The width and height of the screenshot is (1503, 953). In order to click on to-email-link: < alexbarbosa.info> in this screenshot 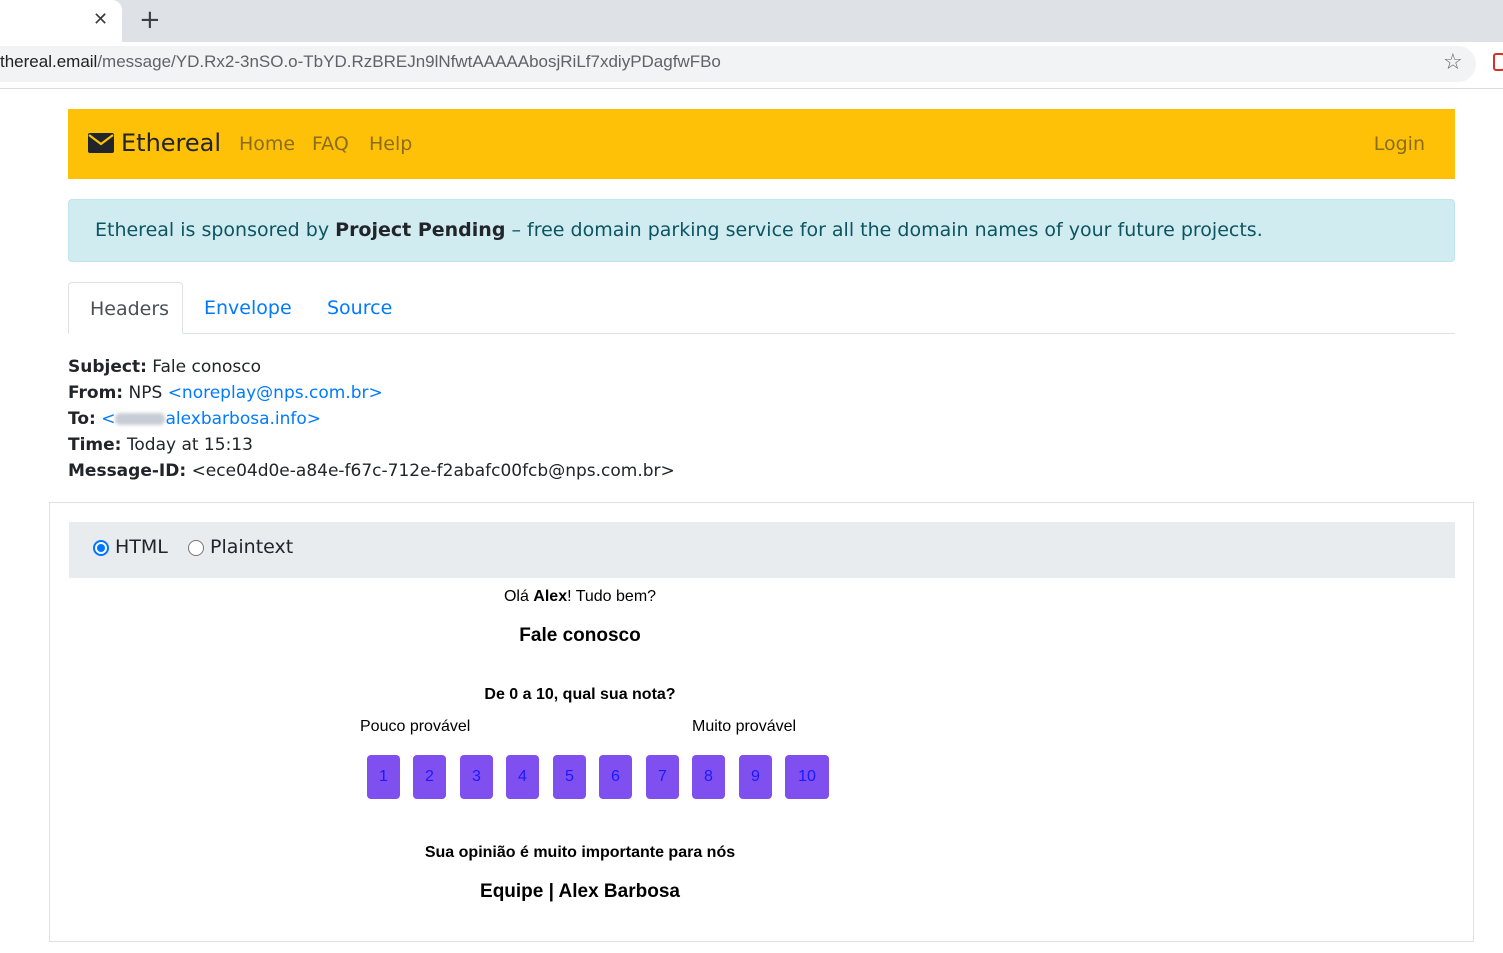, I will do `click(211, 419)`.